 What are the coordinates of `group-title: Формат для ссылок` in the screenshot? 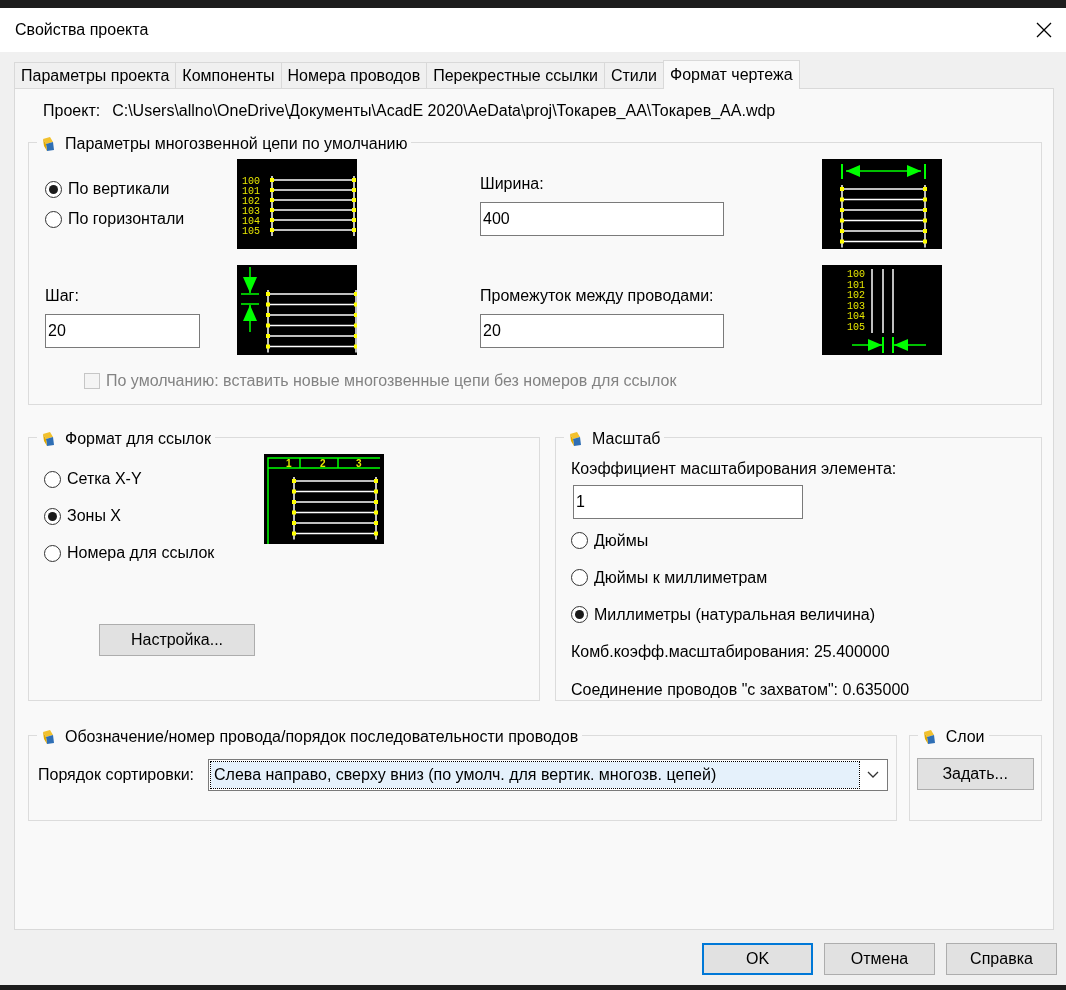 It's located at (138, 439).